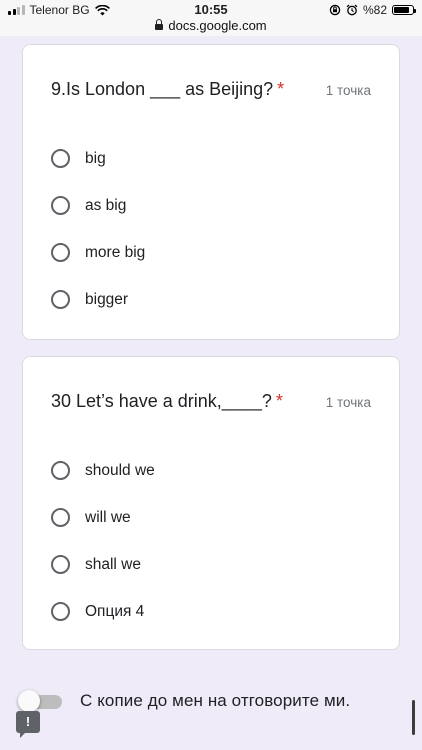 The width and height of the screenshot is (422, 750). I want to click on option-row: more big, so click(98, 252).